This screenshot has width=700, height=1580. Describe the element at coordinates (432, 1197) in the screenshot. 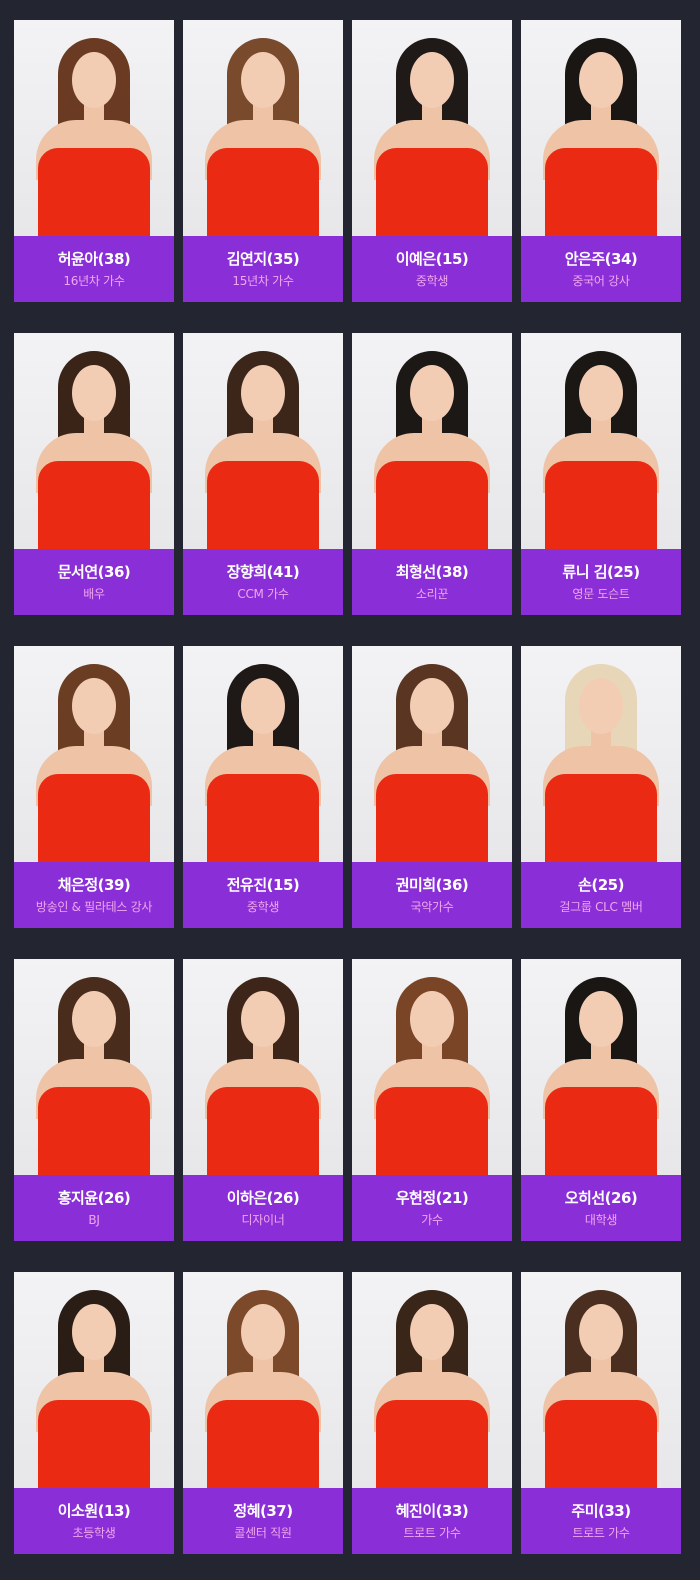

I see `contestant-name: 우현정(21)` at that location.